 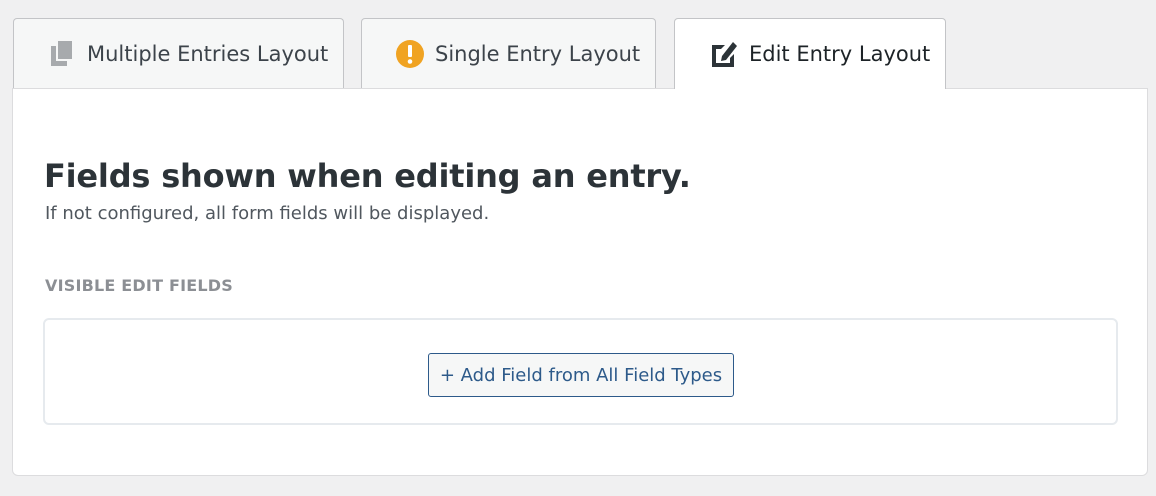 What do you see at coordinates (139, 285) in the screenshot?
I see `section-label-visible-edit-fields: VISIBLE EDIT FIELDS` at bounding box center [139, 285].